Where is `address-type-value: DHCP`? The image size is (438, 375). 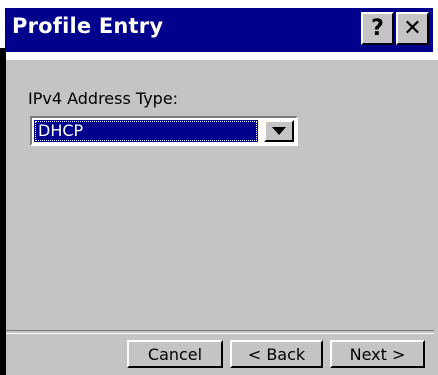 address-type-value: DHCP is located at coordinates (146, 131).